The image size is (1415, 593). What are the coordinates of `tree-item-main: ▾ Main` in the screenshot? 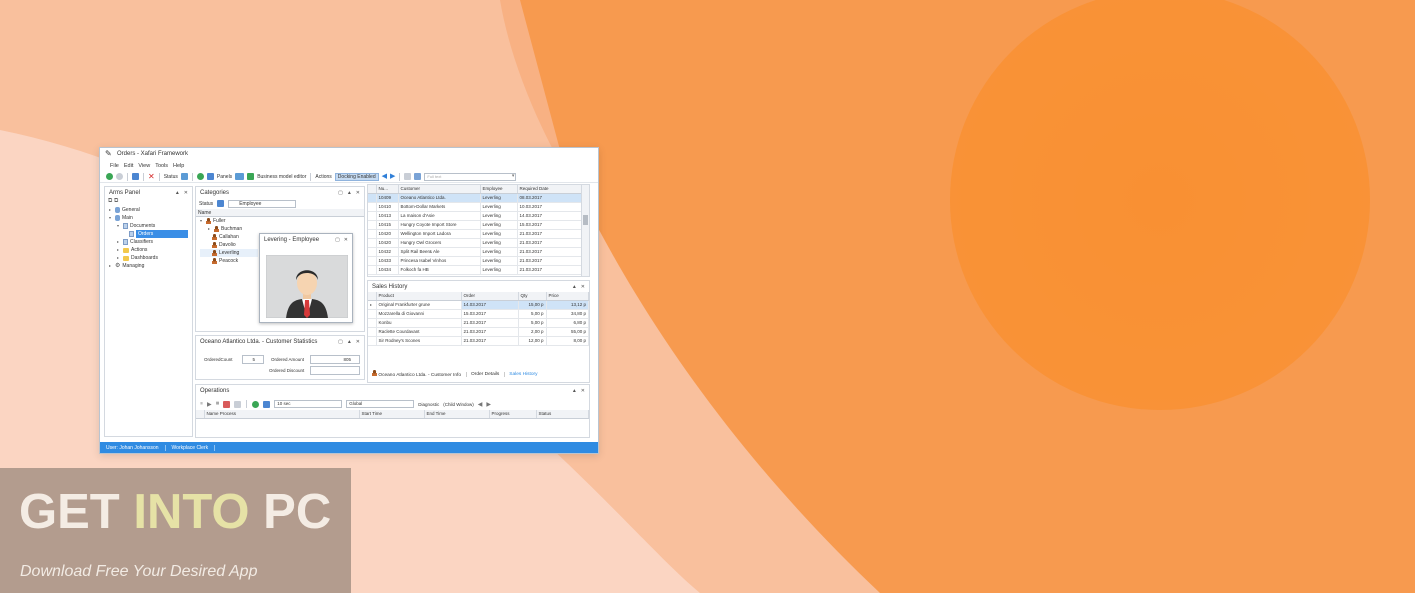 It's located at (150, 218).